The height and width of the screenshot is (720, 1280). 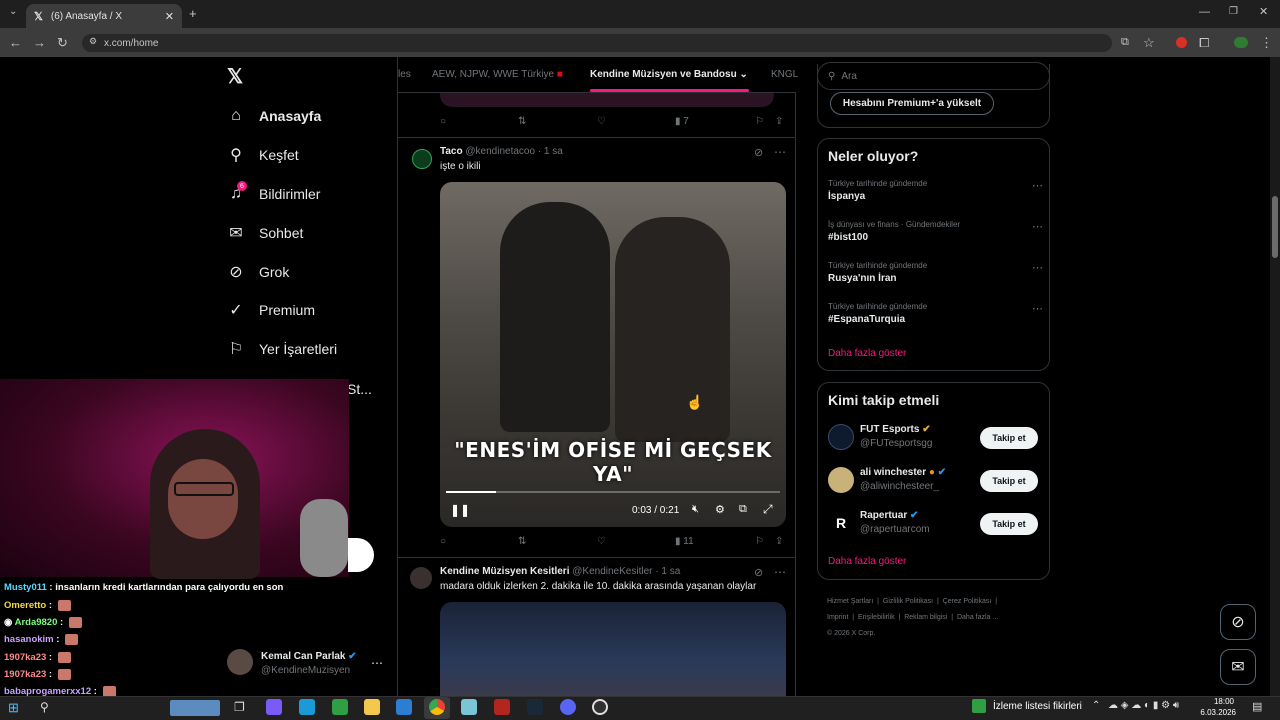 I want to click on account-name: Kemal Can Parlak ✔, so click(x=309, y=656).